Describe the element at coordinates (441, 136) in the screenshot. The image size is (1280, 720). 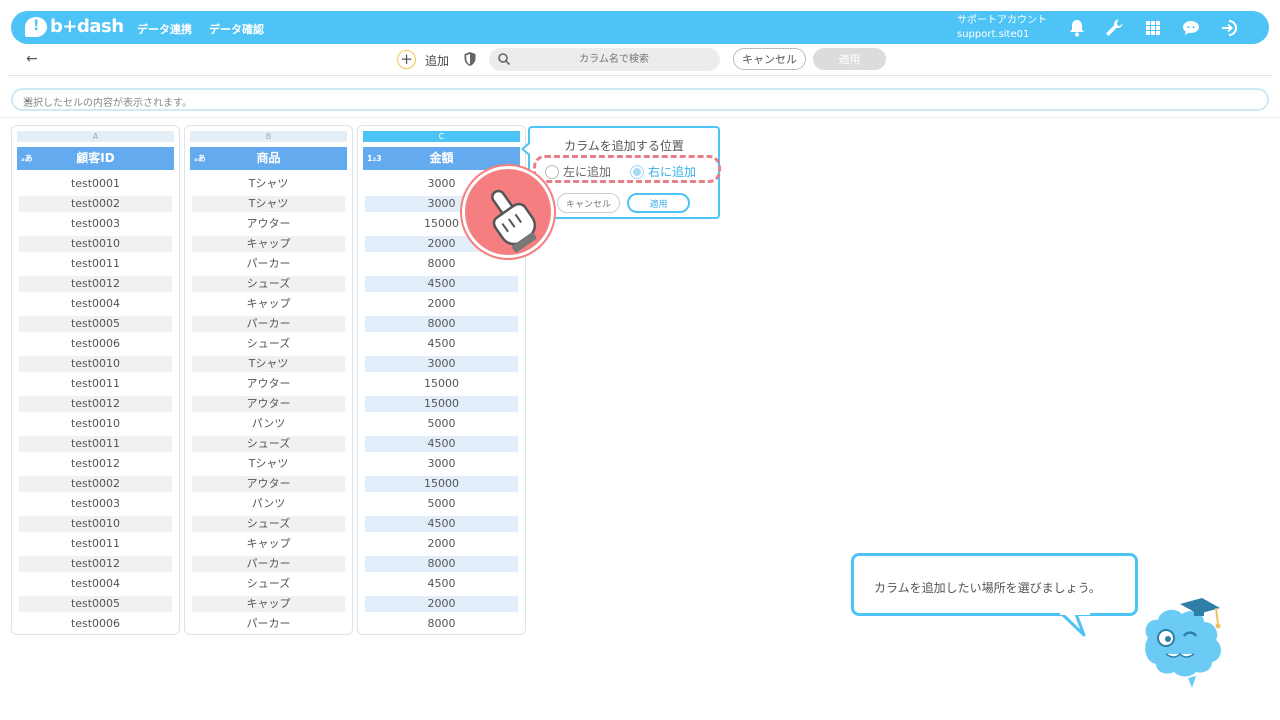
I see `column-letter: C` at that location.